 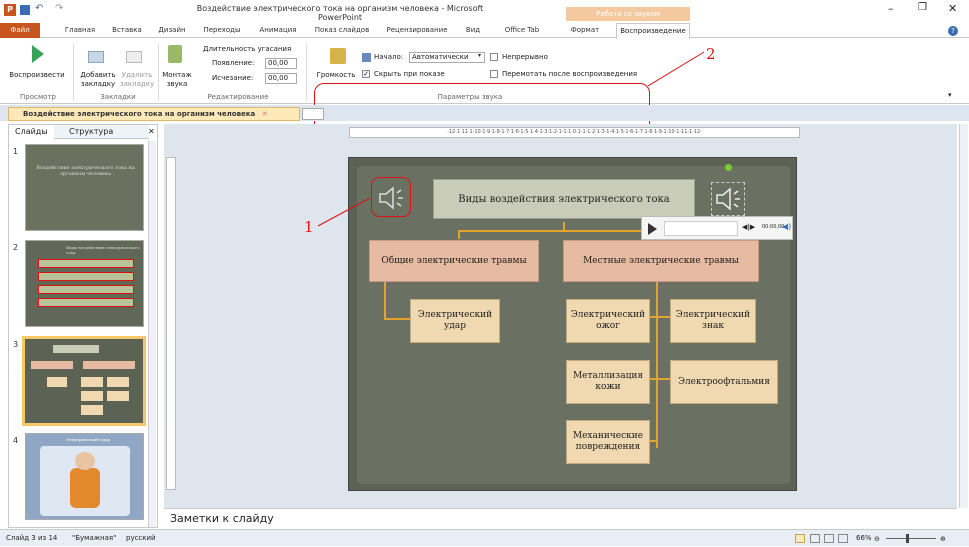 What do you see at coordinates (522, 30) in the screenshot?
I see `tab-officetab: Office Tab` at bounding box center [522, 30].